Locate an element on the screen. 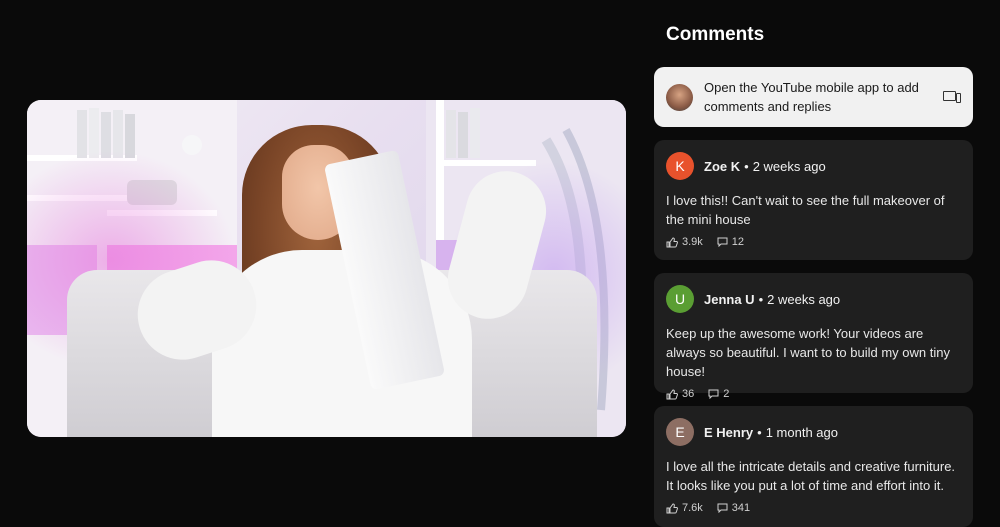 The height and width of the screenshot is (527, 1000). avatar: U is located at coordinates (680, 299).